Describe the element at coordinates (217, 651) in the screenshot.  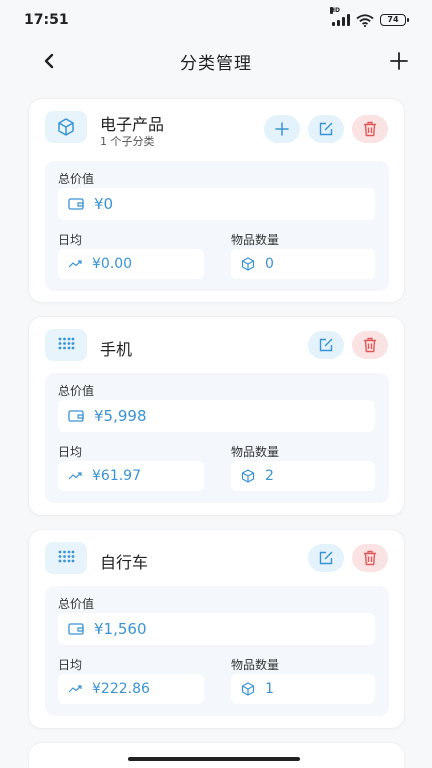
I see `stats-panel: 总价值 ¥1,560 日均 物品数量 ¥222.86 1` at that location.